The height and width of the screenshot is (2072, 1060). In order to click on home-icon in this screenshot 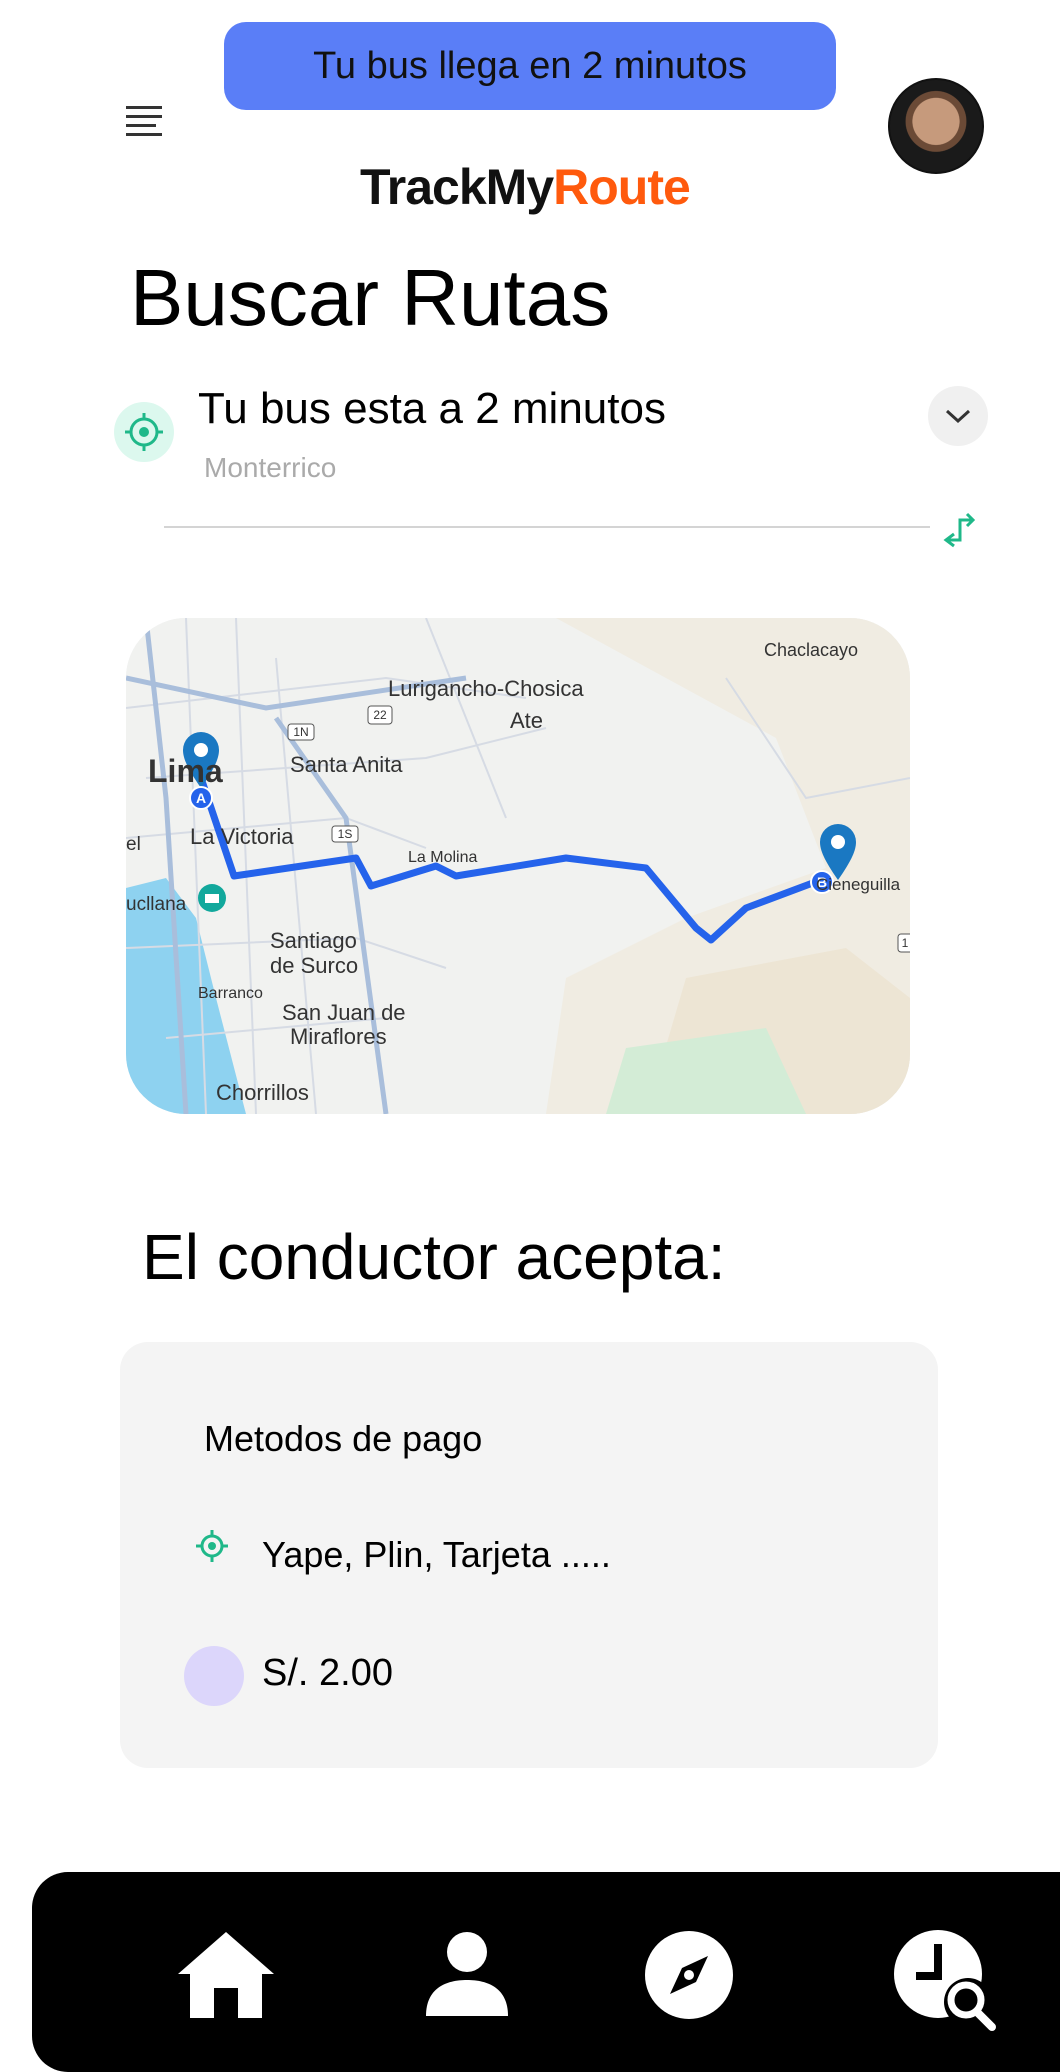, I will do `click(226, 1974)`.